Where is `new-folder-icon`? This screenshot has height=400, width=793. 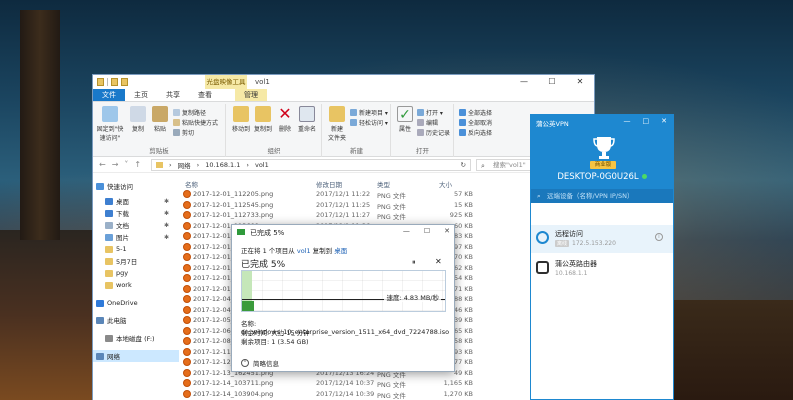
new-folder-icon is located at coordinates (124, 82).